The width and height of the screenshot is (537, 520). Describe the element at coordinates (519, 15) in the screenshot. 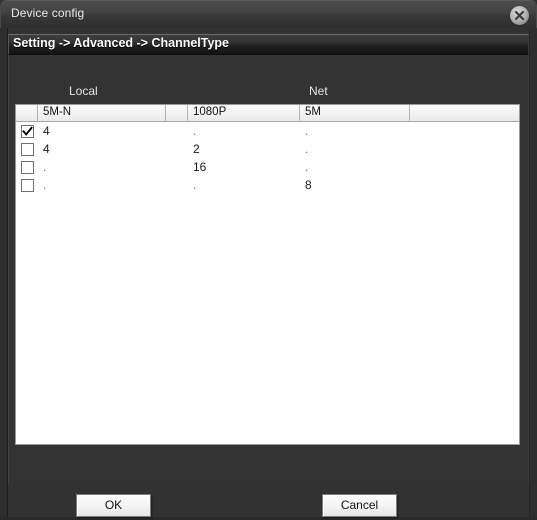

I see `close-icon` at that location.